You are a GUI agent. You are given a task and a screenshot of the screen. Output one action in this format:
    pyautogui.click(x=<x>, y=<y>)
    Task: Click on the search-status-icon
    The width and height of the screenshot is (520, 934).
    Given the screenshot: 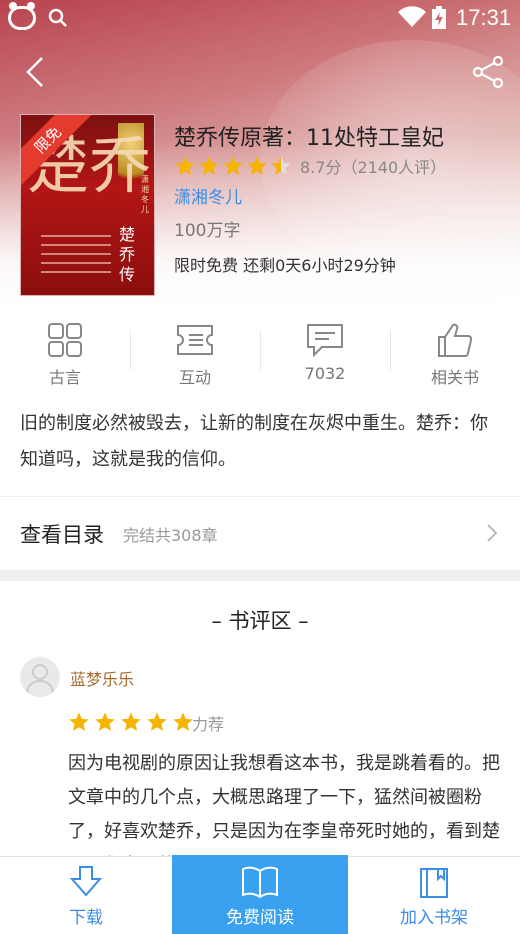 What is the action you would take?
    pyautogui.click(x=57, y=17)
    